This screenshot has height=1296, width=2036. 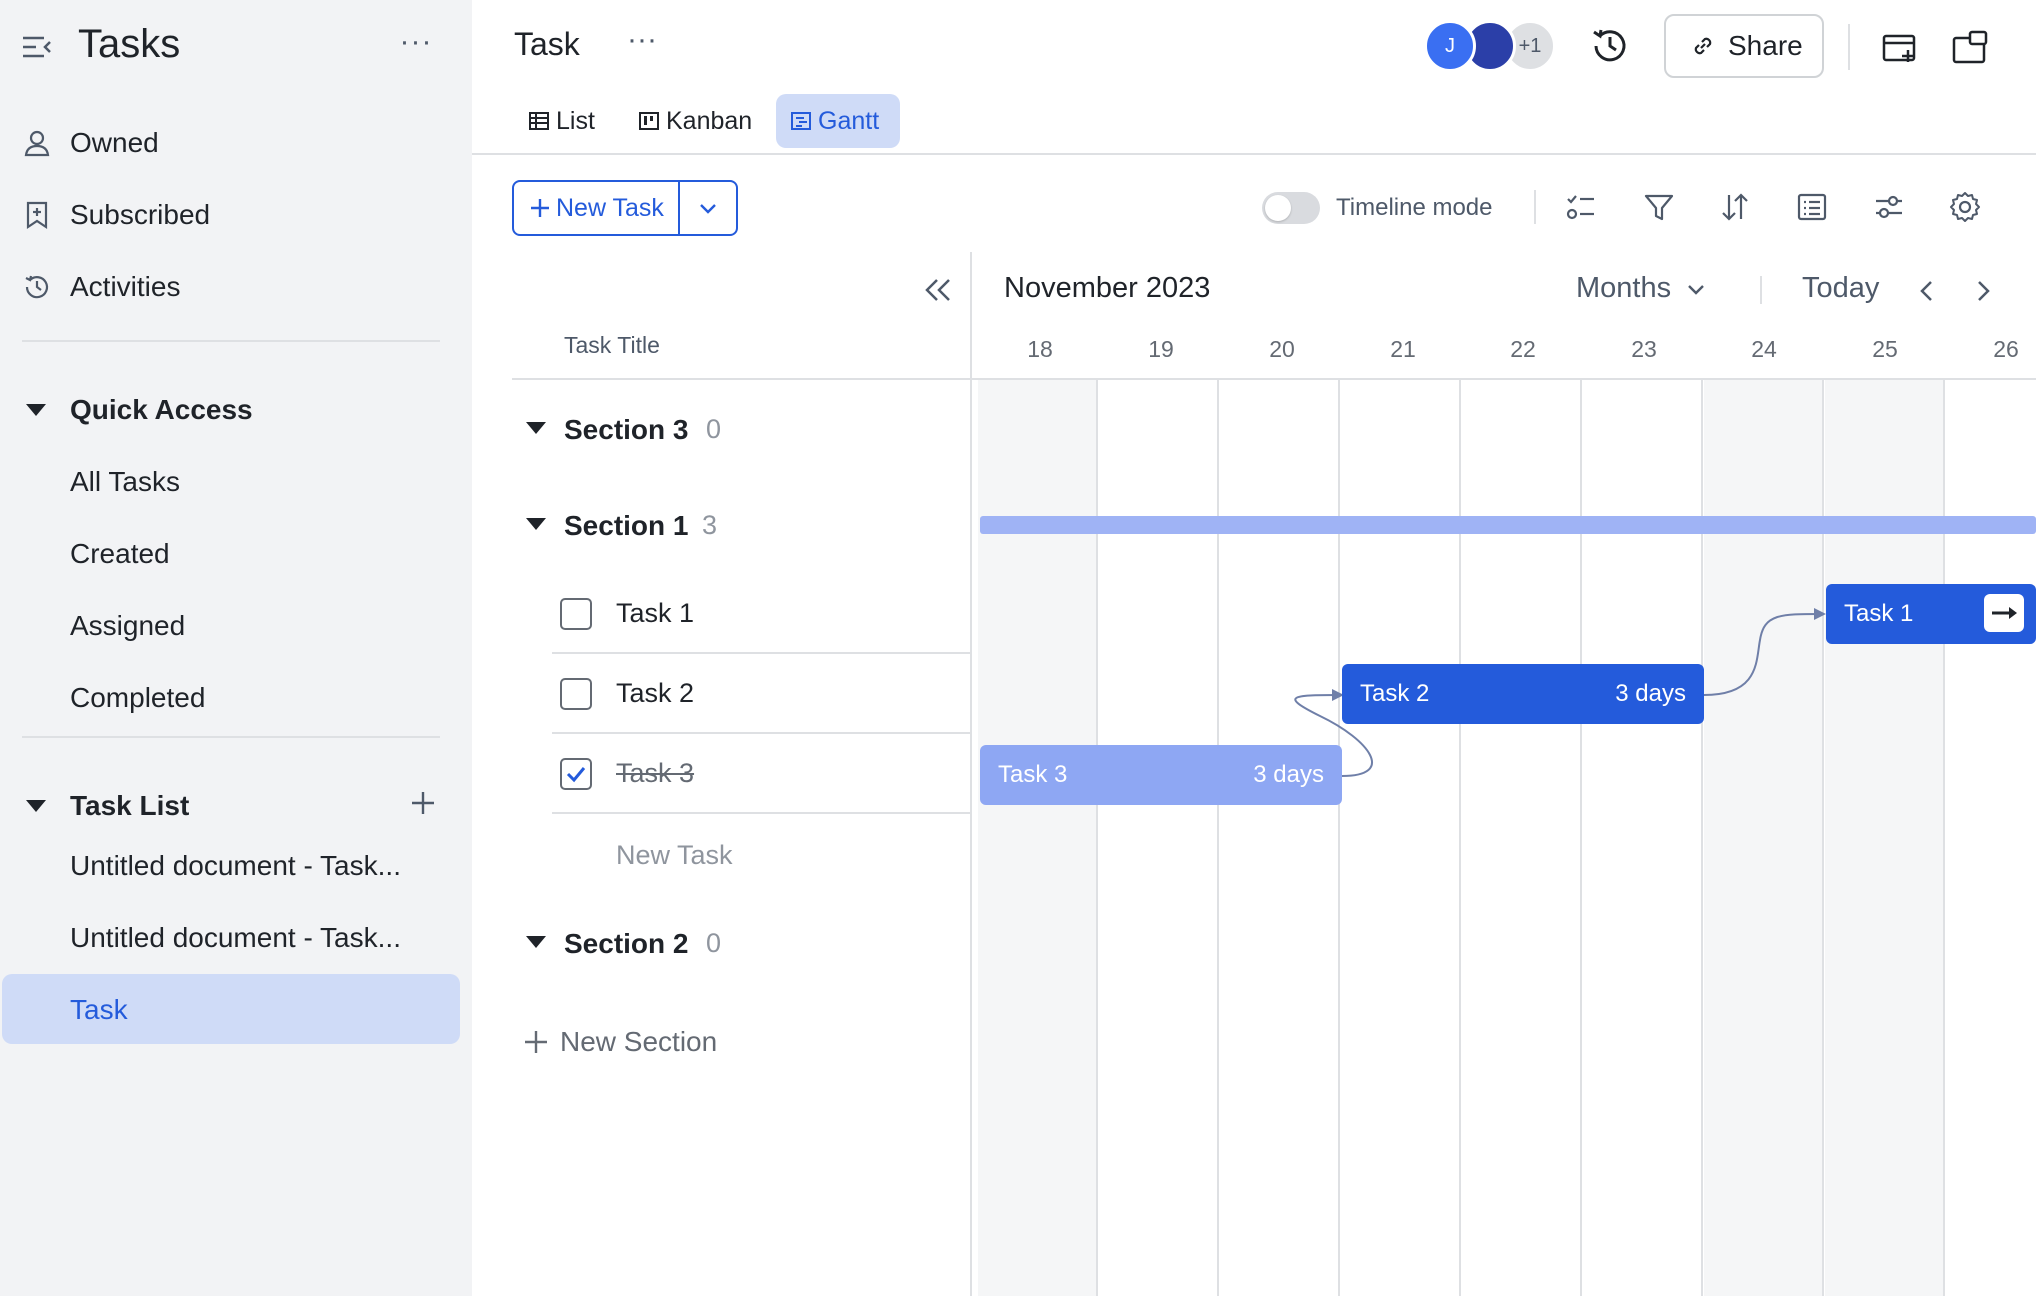 What do you see at coordinates (655, 773) in the screenshot?
I see `task-title: Task 3` at bounding box center [655, 773].